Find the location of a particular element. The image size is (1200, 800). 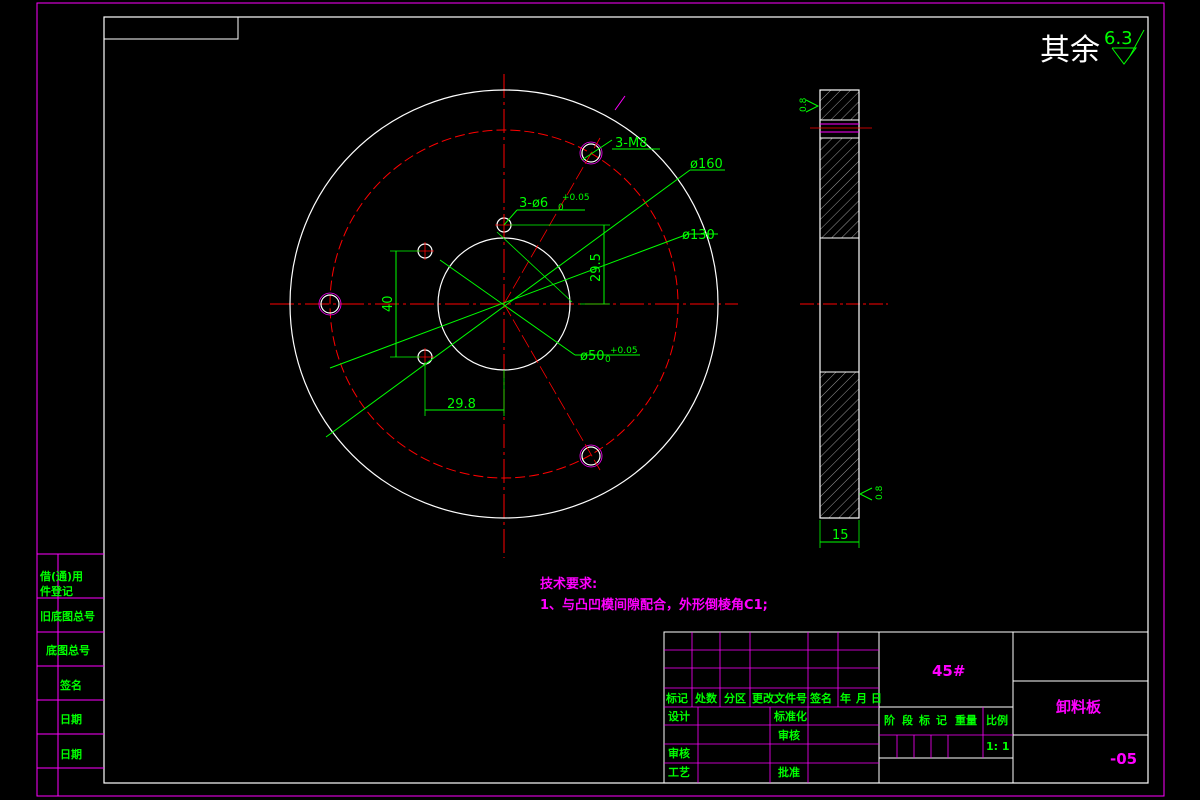

tb-year: 年 is located at coordinates (845, 698).